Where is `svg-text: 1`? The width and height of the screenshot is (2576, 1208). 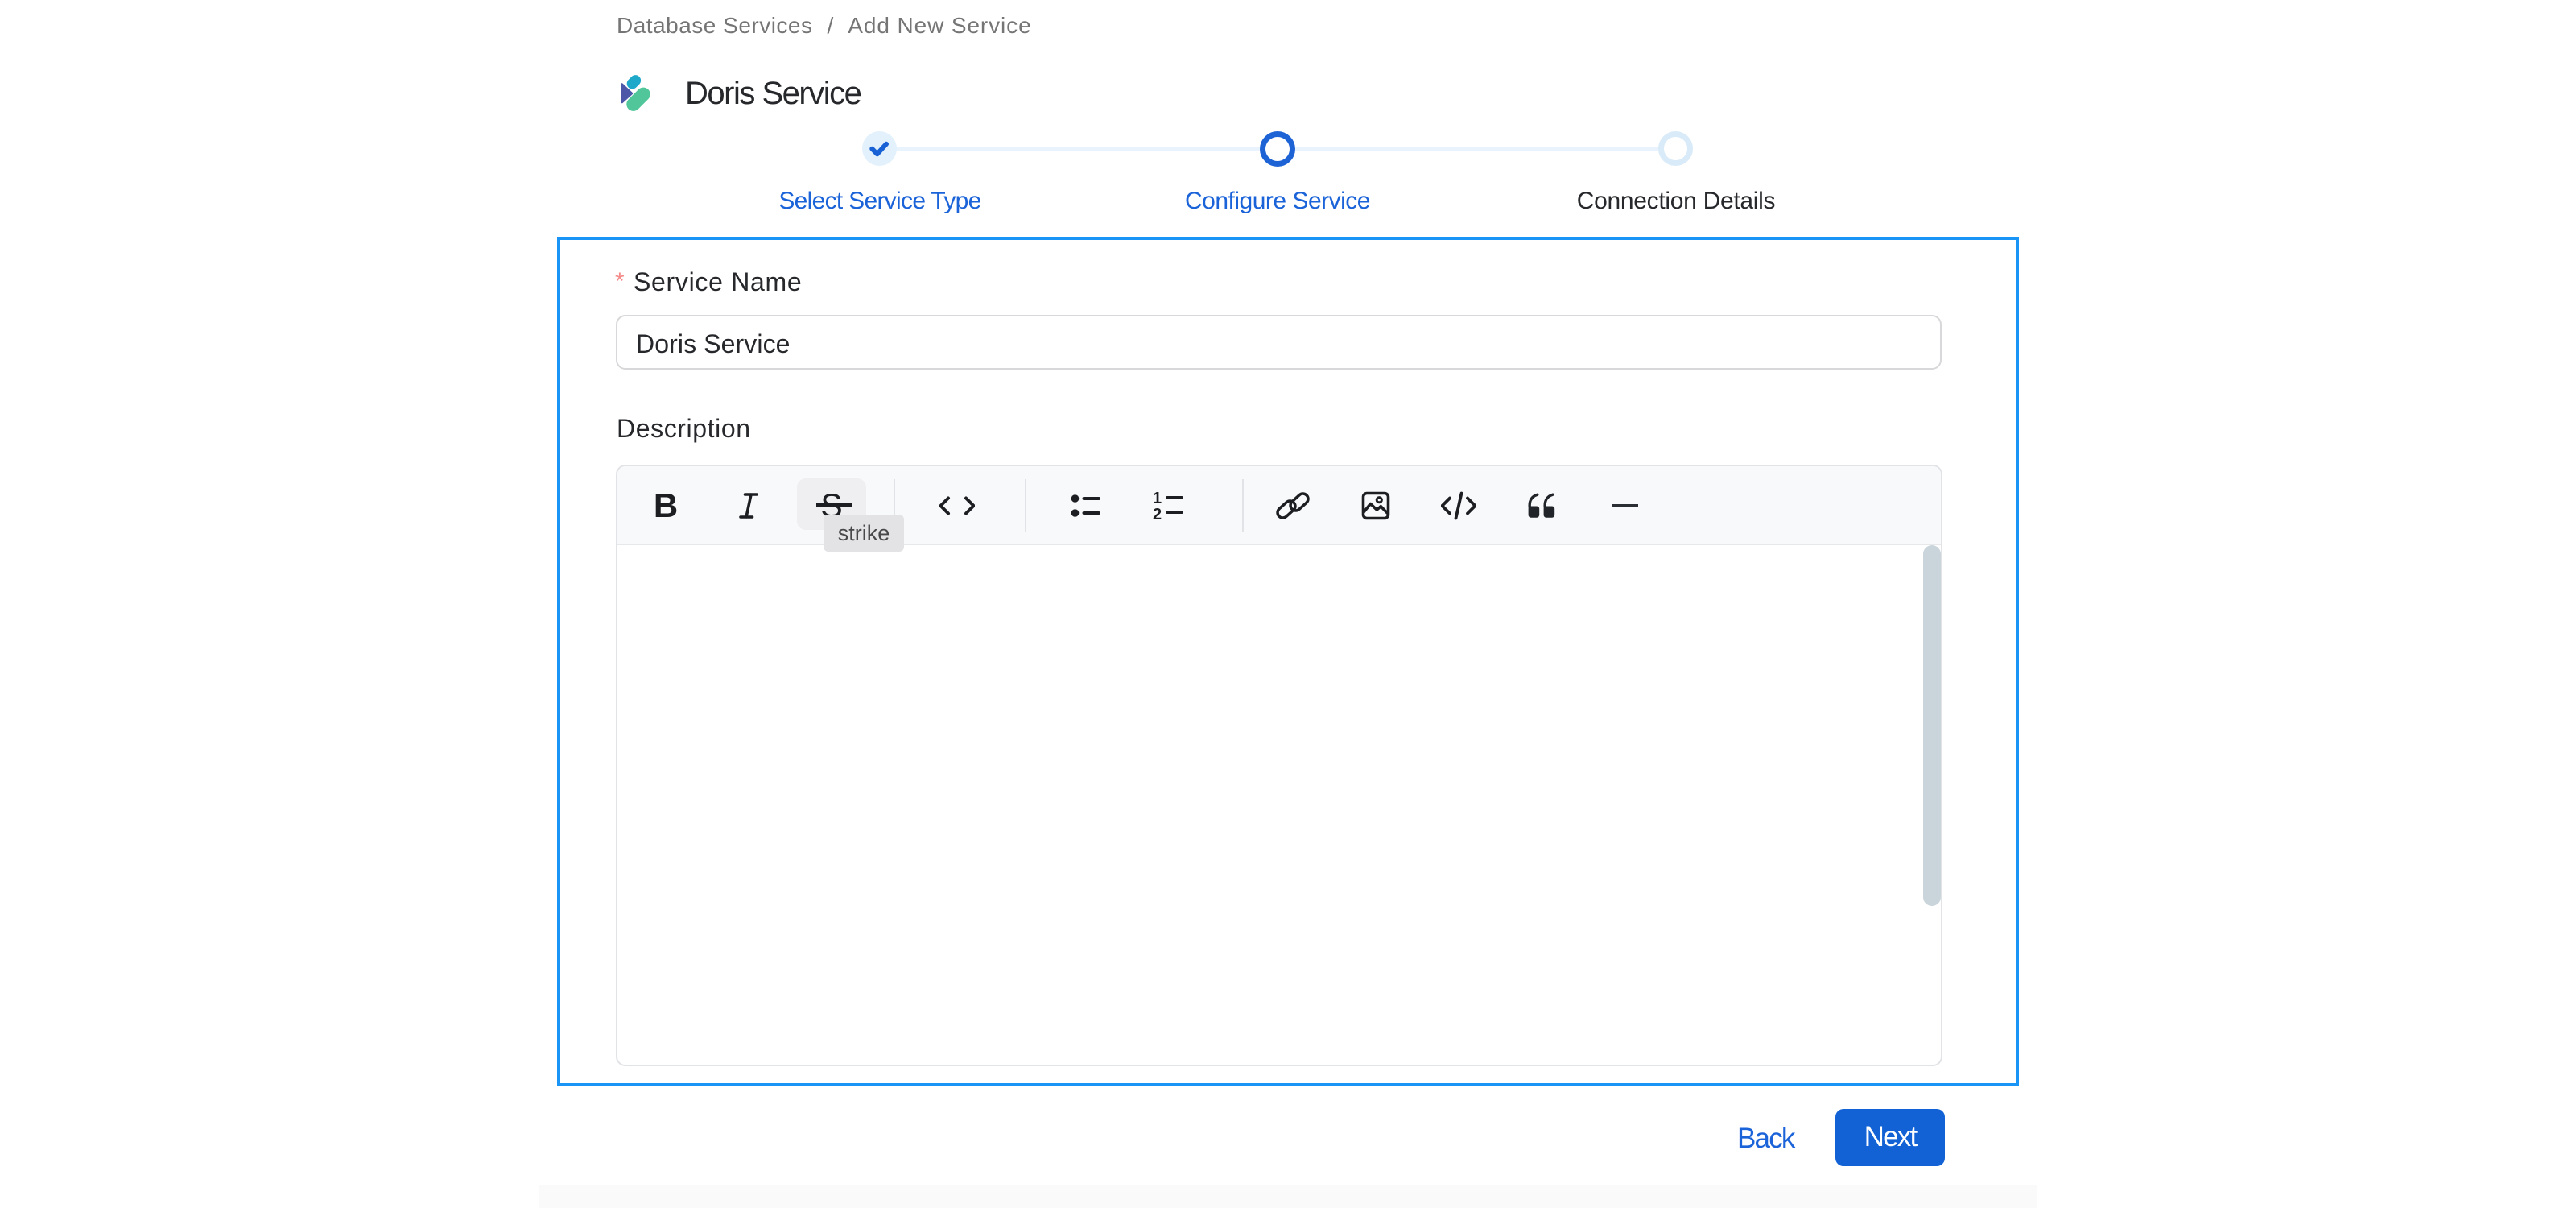
svg-text: 1 is located at coordinates (1157, 498).